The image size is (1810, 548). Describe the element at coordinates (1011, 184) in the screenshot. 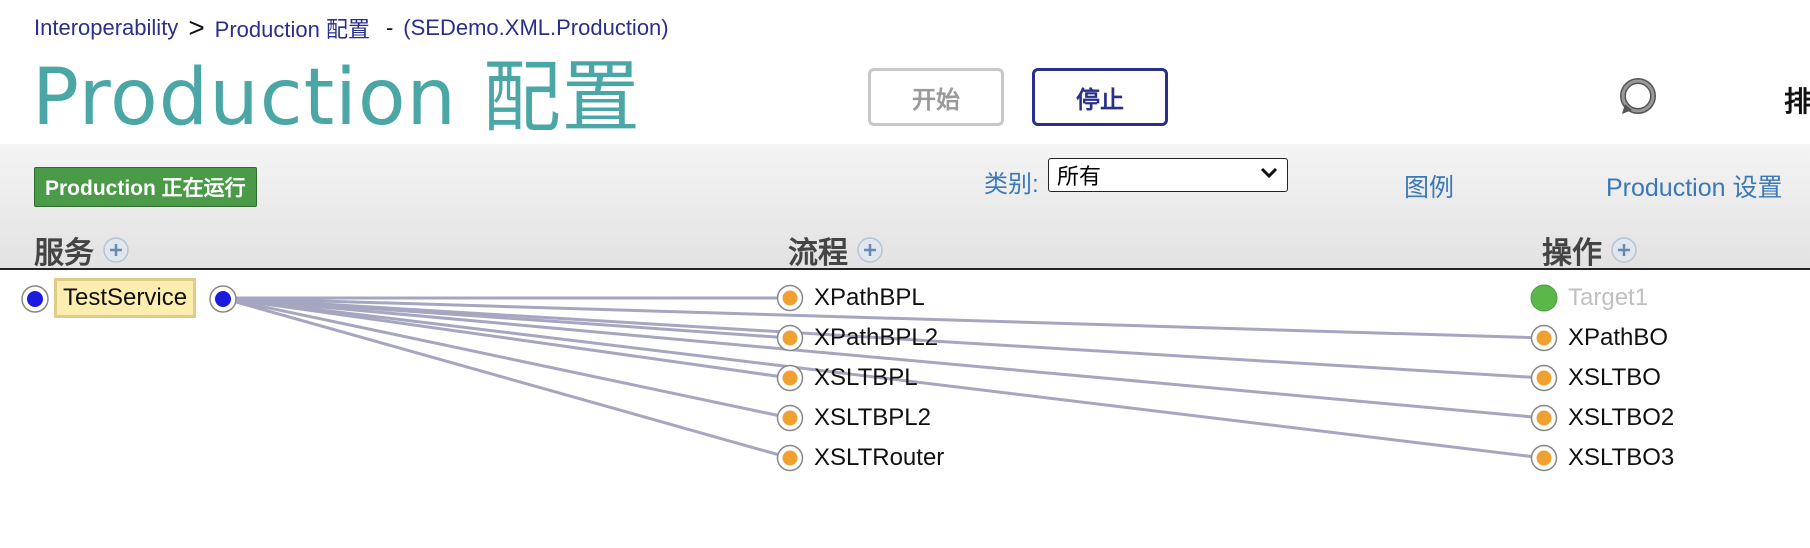

I see `category-label: 类别:` at that location.